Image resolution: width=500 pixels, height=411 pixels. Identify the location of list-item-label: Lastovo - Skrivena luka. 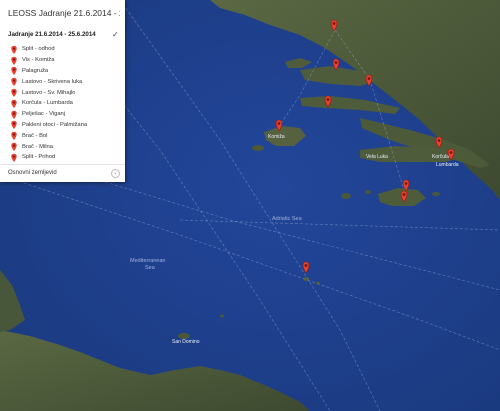
(52, 81).